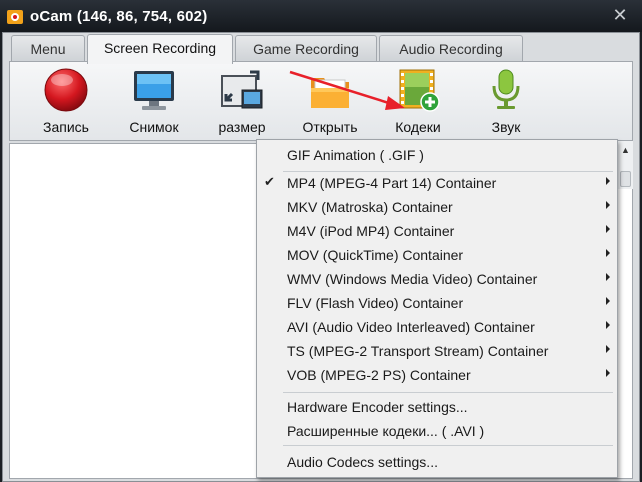 This screenshot has width=642, height=482. I want to click on snapshot-button: Снимок, so click(154, 103).